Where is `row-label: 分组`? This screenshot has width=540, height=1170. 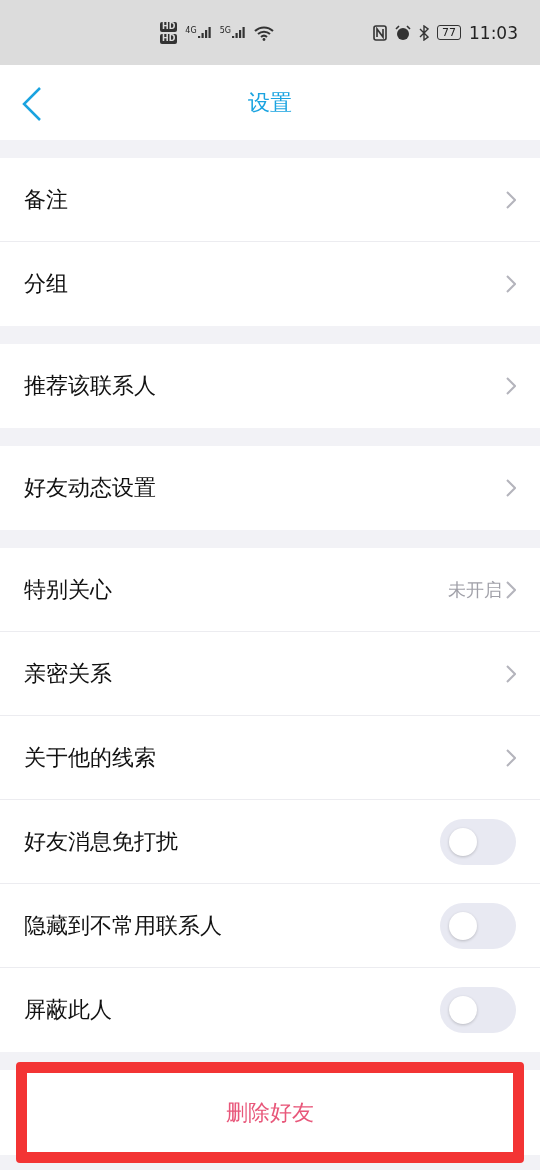 row-label: 分组 is located at coordinates (46, 284).